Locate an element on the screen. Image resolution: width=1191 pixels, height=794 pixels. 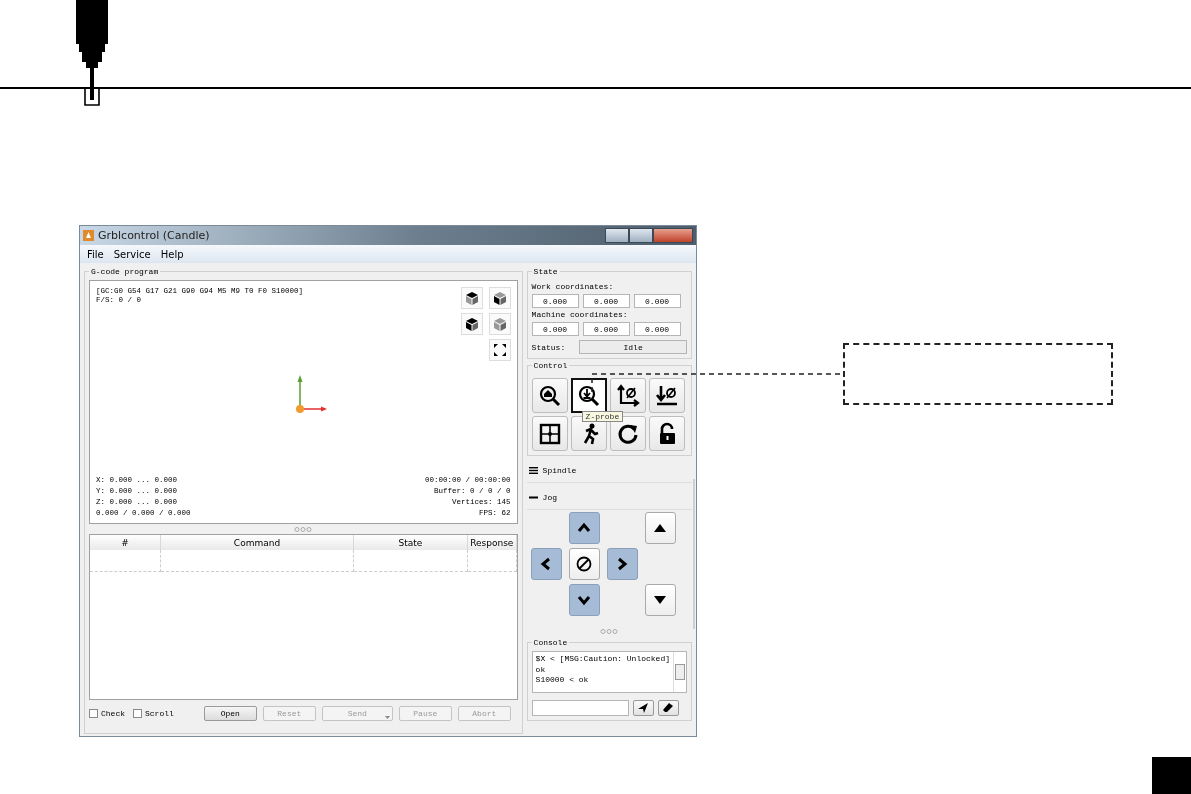
stop-button is located at coordinates (584, 564).